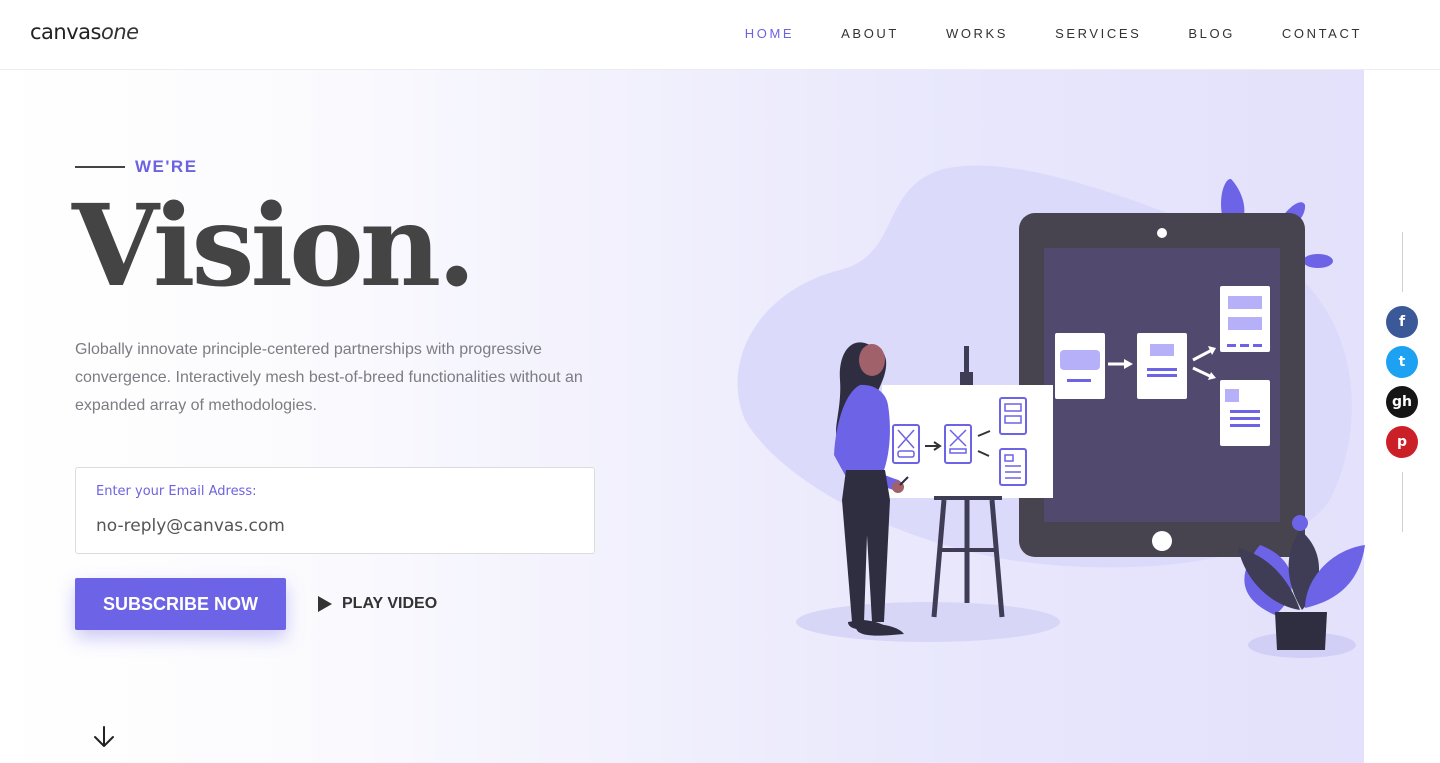  Describe the element at coordinates (1402, 322) in the screenshot. I see `facebook-icon: f` at that location.